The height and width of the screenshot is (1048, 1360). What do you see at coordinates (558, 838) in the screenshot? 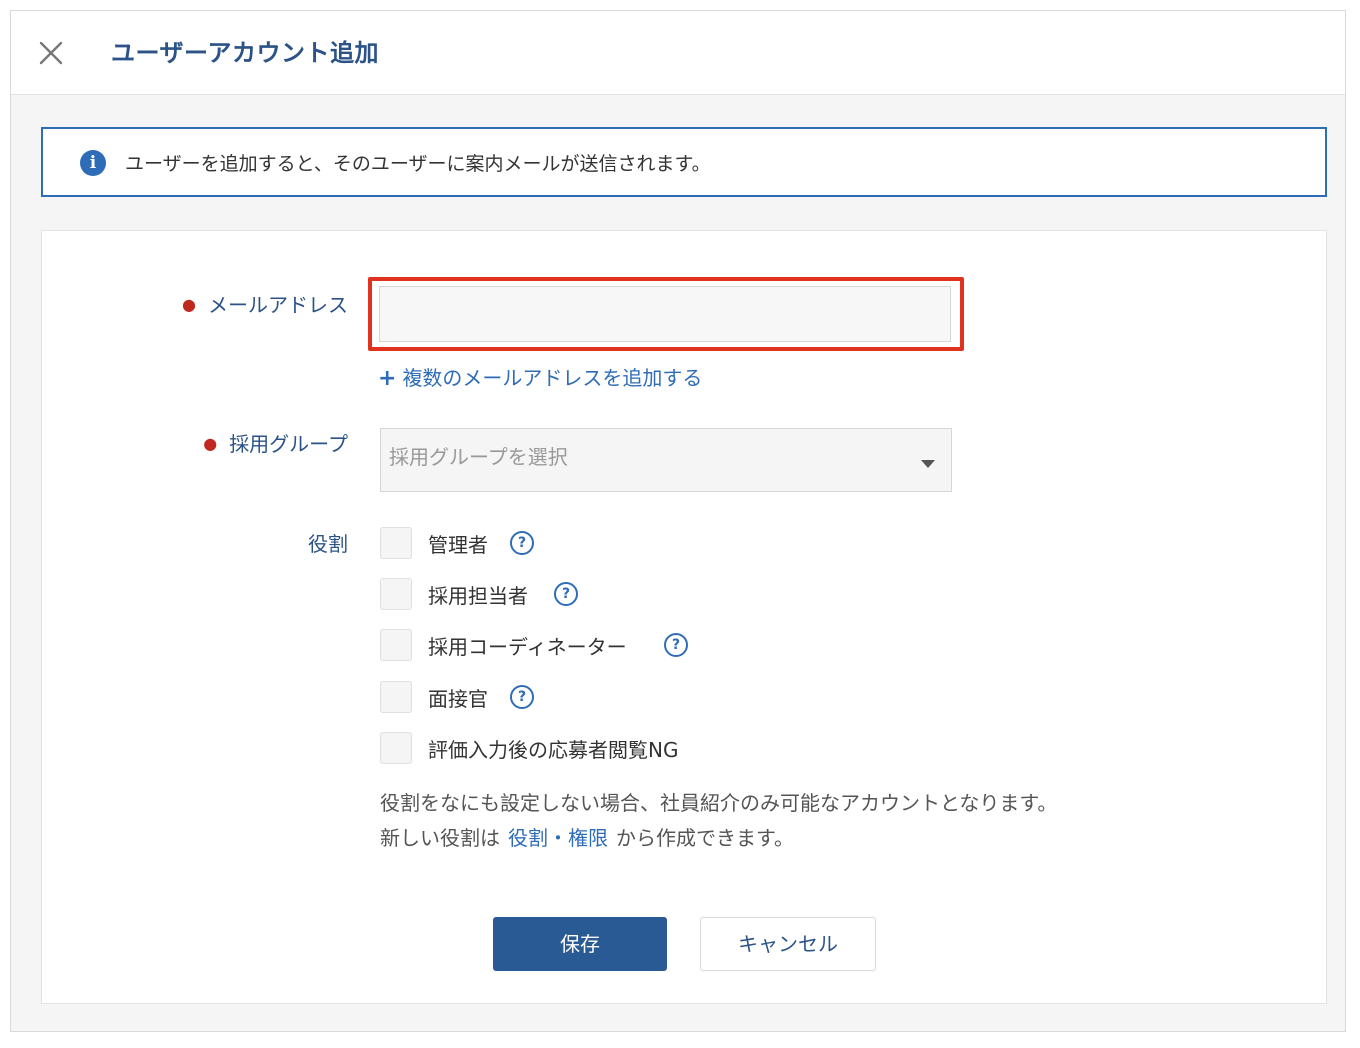
I see `roles-permissions-link: 役割・権限` at bounding box center [558, 838].